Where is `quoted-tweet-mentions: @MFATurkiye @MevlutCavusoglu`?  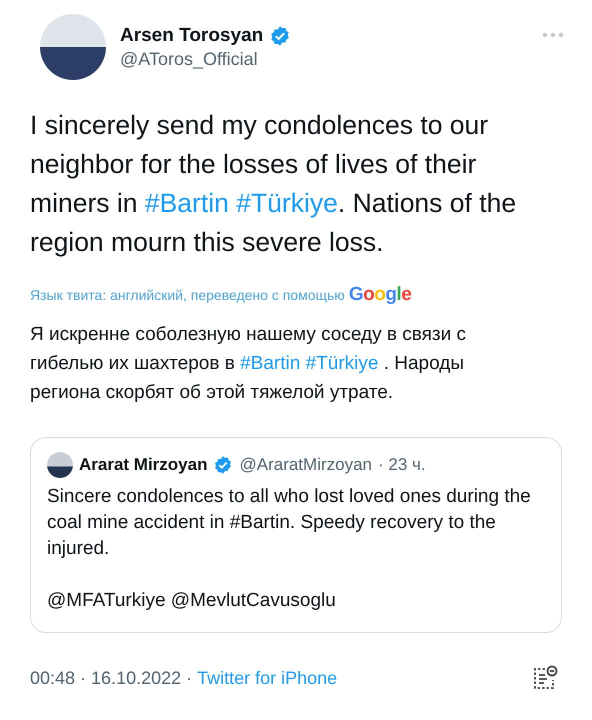
quoted-tweet-mentions: @MFATurkiye @MevlutCavusoglu is located at coordinates (192, 601).